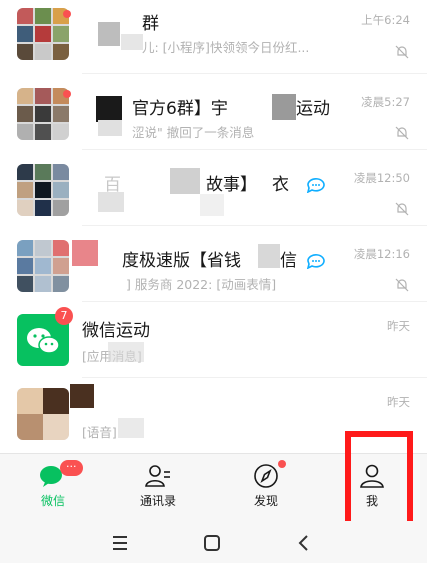  I want to click on contacts-icon, so click(157, 476).